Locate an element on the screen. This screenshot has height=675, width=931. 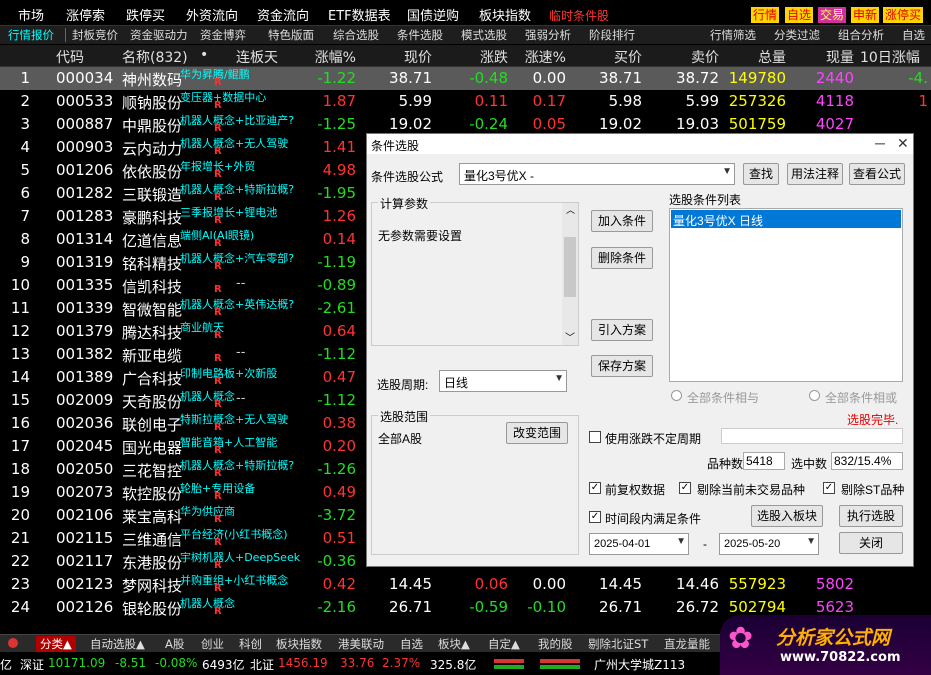
stock-code: 001339 is located at coordinates (84, 308).